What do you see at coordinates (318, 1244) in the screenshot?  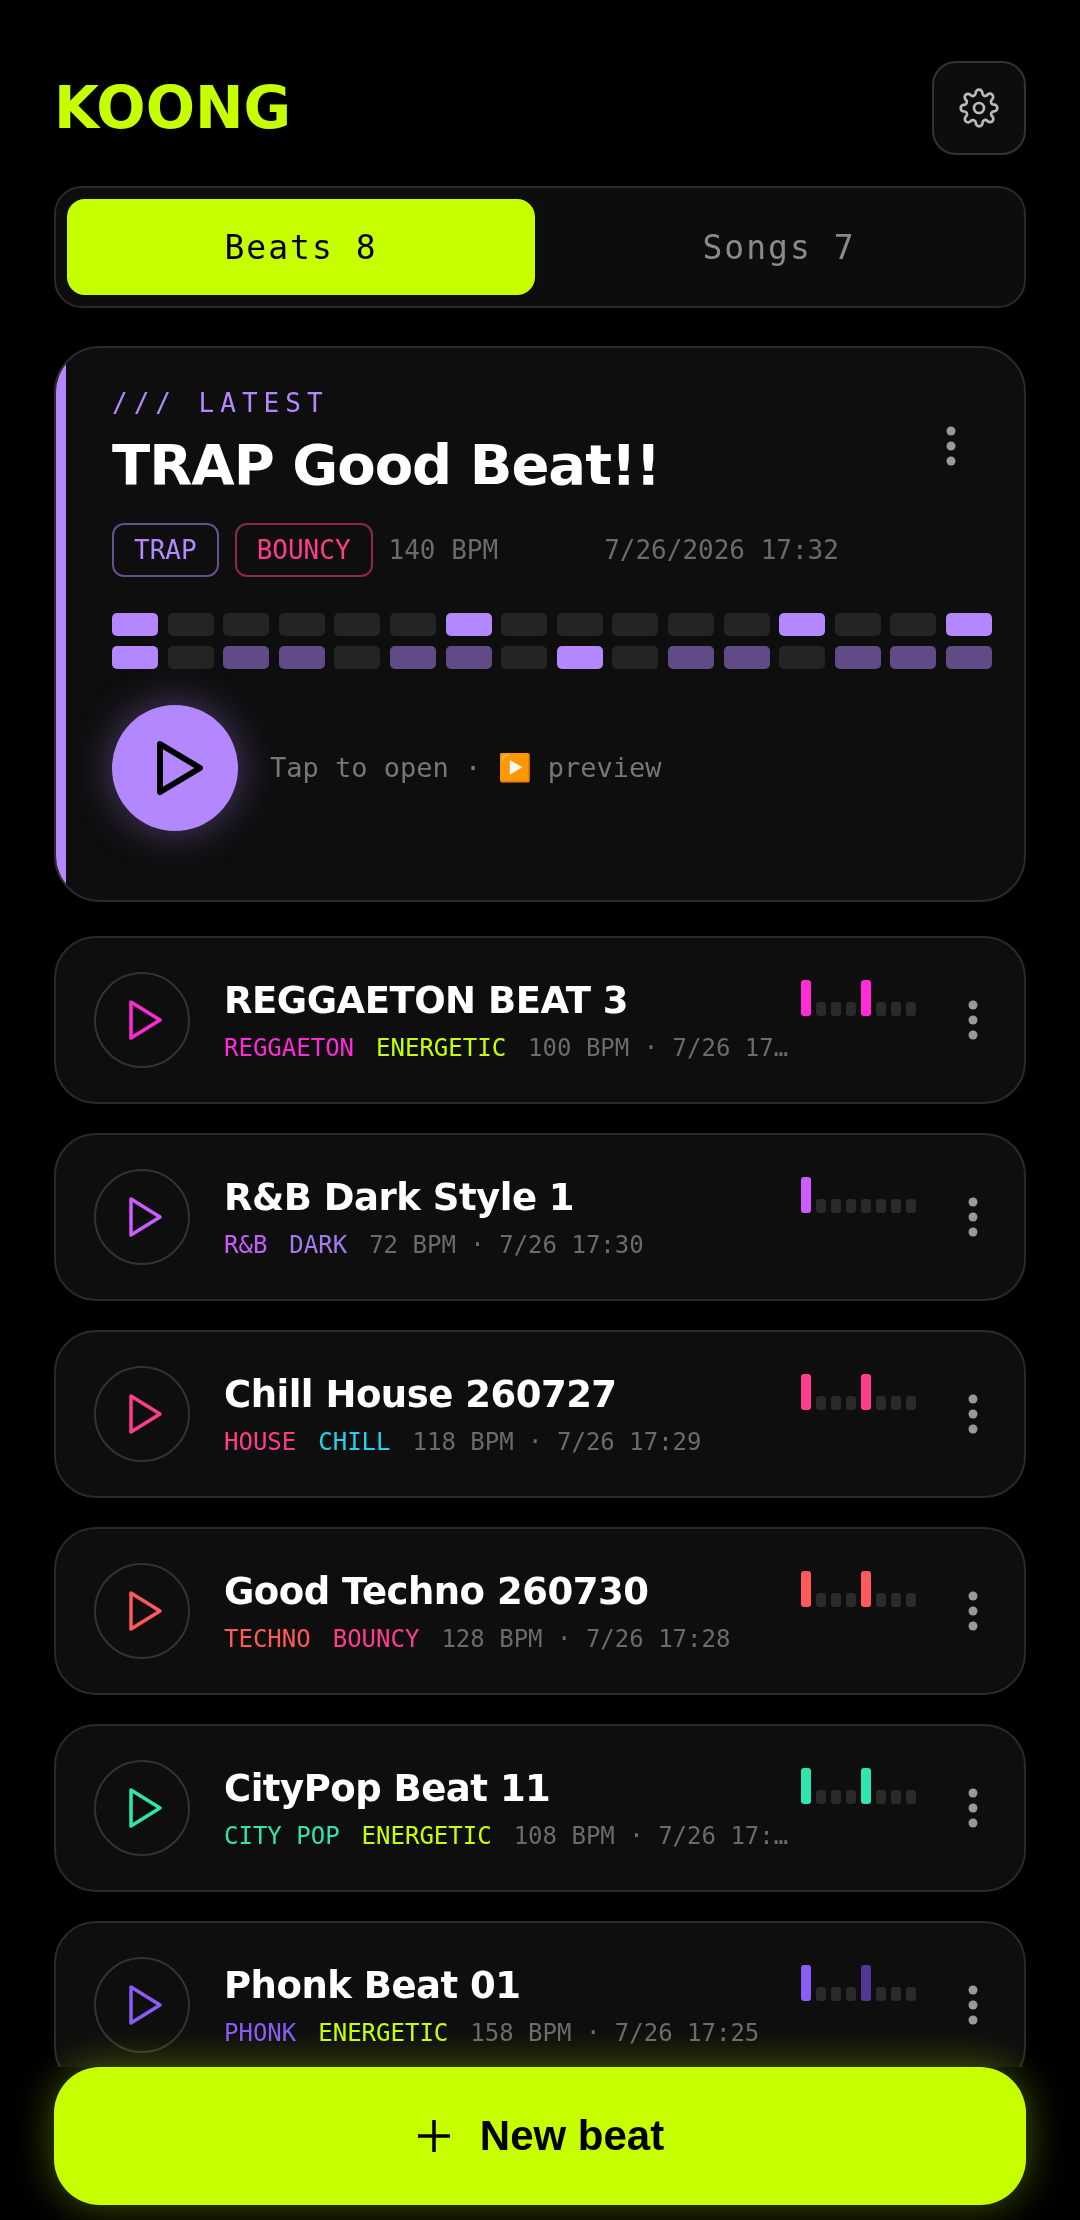 I see `genre-tag: DARK` at bounding box center [318, 1244].